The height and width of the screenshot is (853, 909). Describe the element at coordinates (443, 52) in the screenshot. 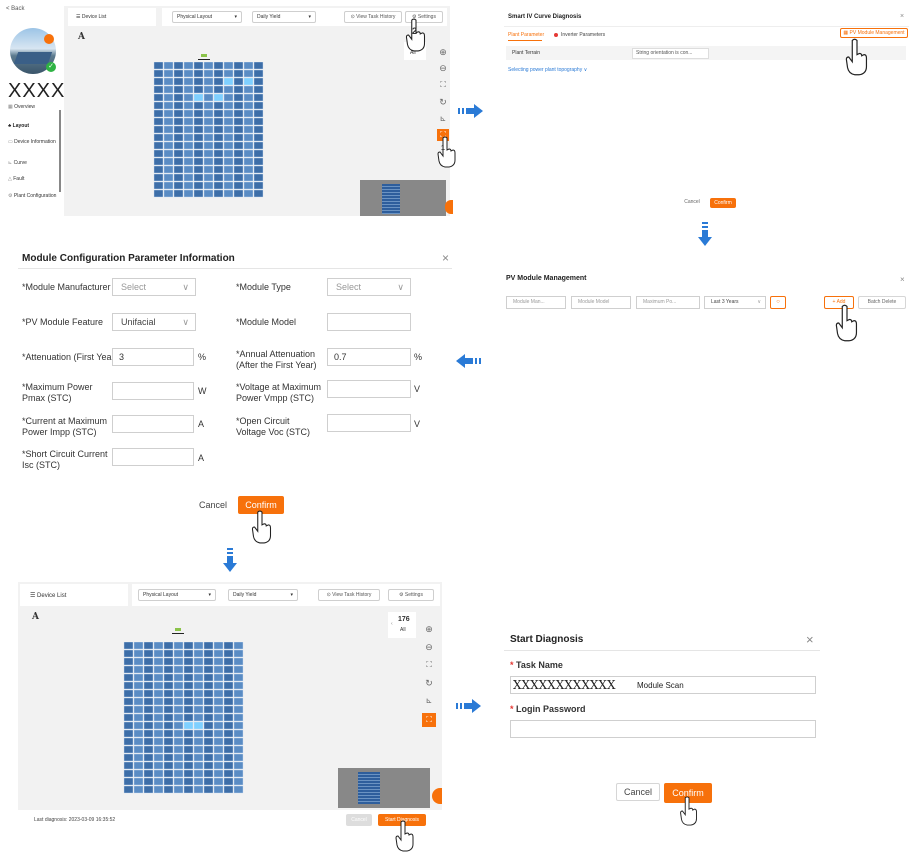

I see `zoom-in-icon: ⊕` at that location.